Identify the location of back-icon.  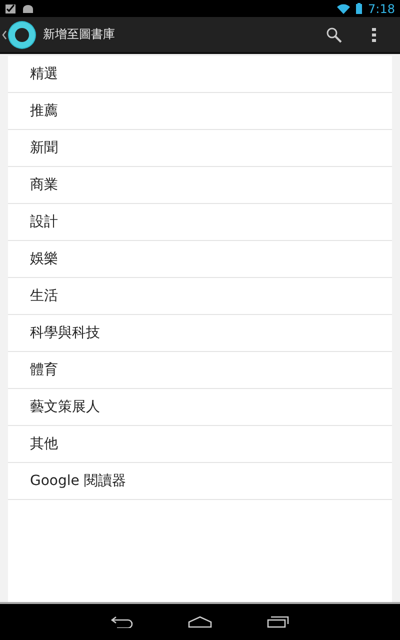
(122, 622).